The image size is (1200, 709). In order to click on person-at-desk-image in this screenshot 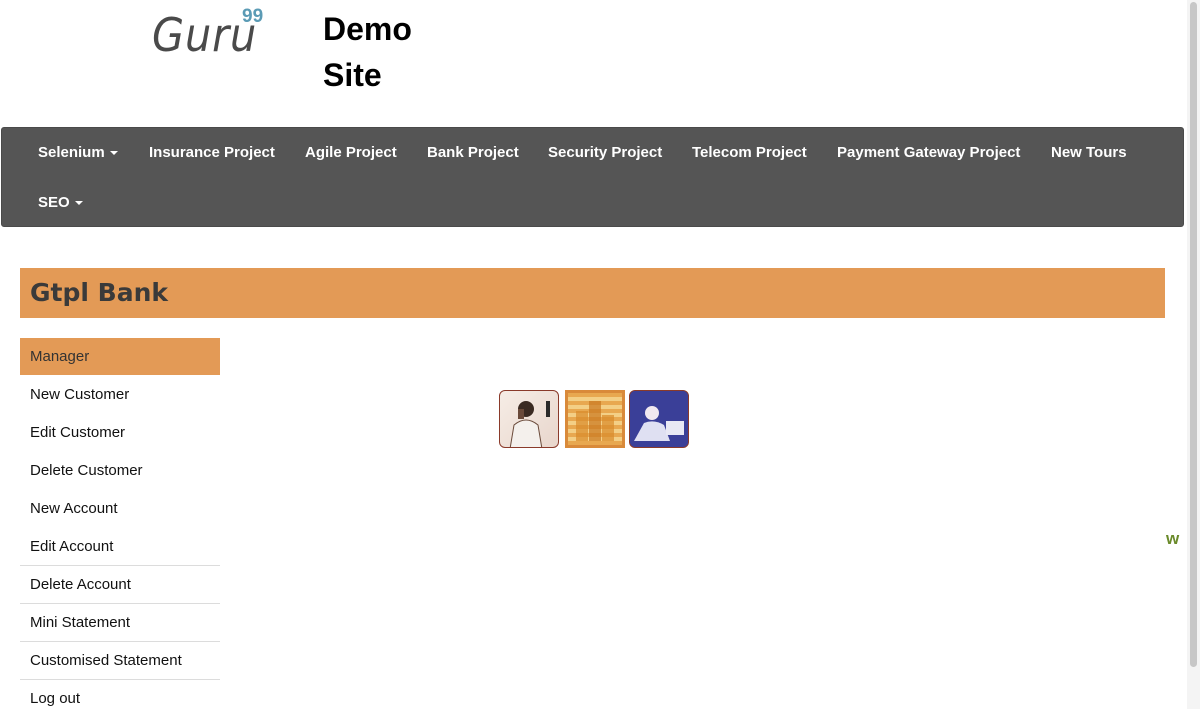, I will do `click(659, 419)`.